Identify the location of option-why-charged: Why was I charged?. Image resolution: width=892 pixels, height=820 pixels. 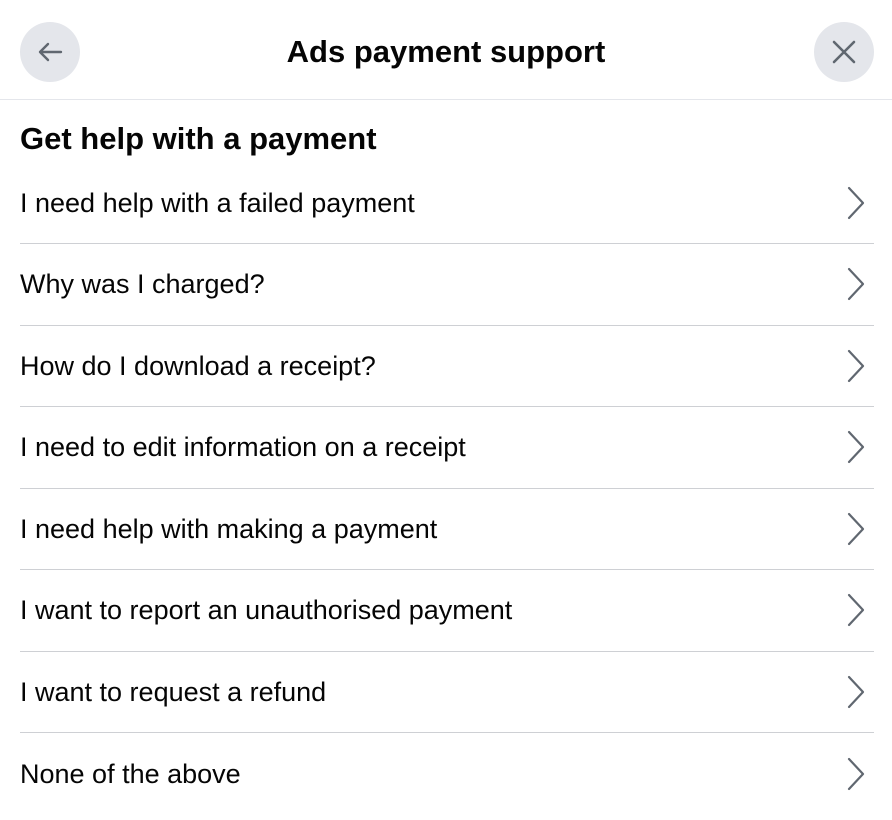
(447, 285).